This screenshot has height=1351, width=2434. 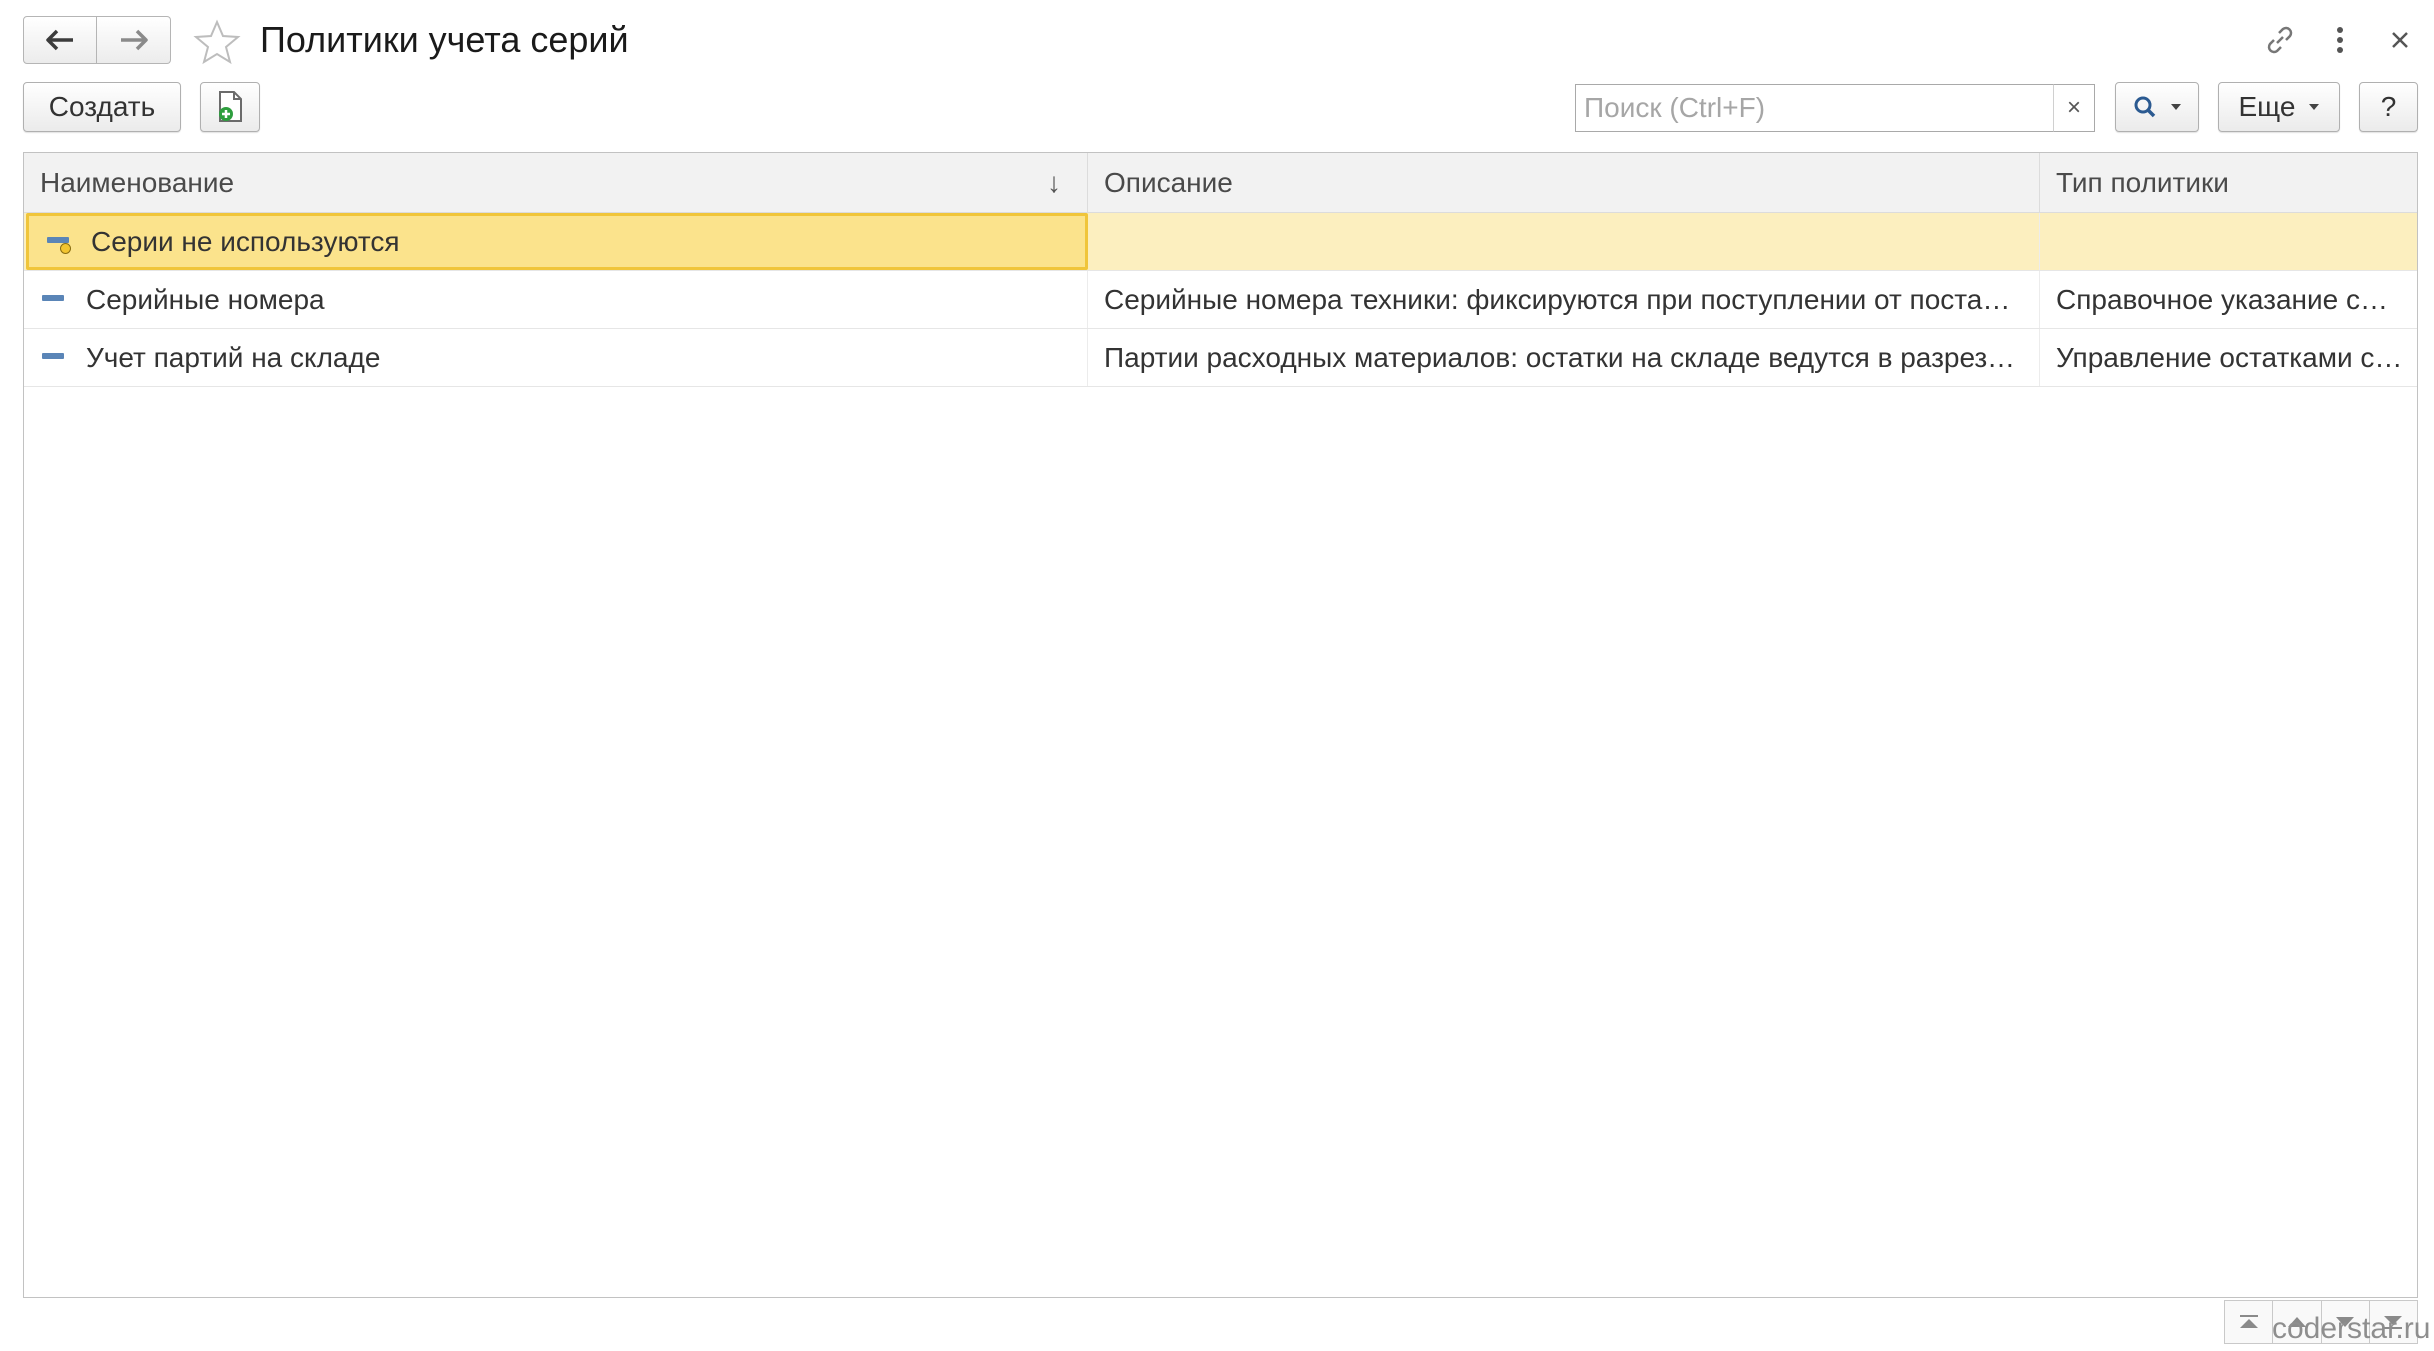 I want to click on clear-icon: ×, so click(x=2073, y=107).